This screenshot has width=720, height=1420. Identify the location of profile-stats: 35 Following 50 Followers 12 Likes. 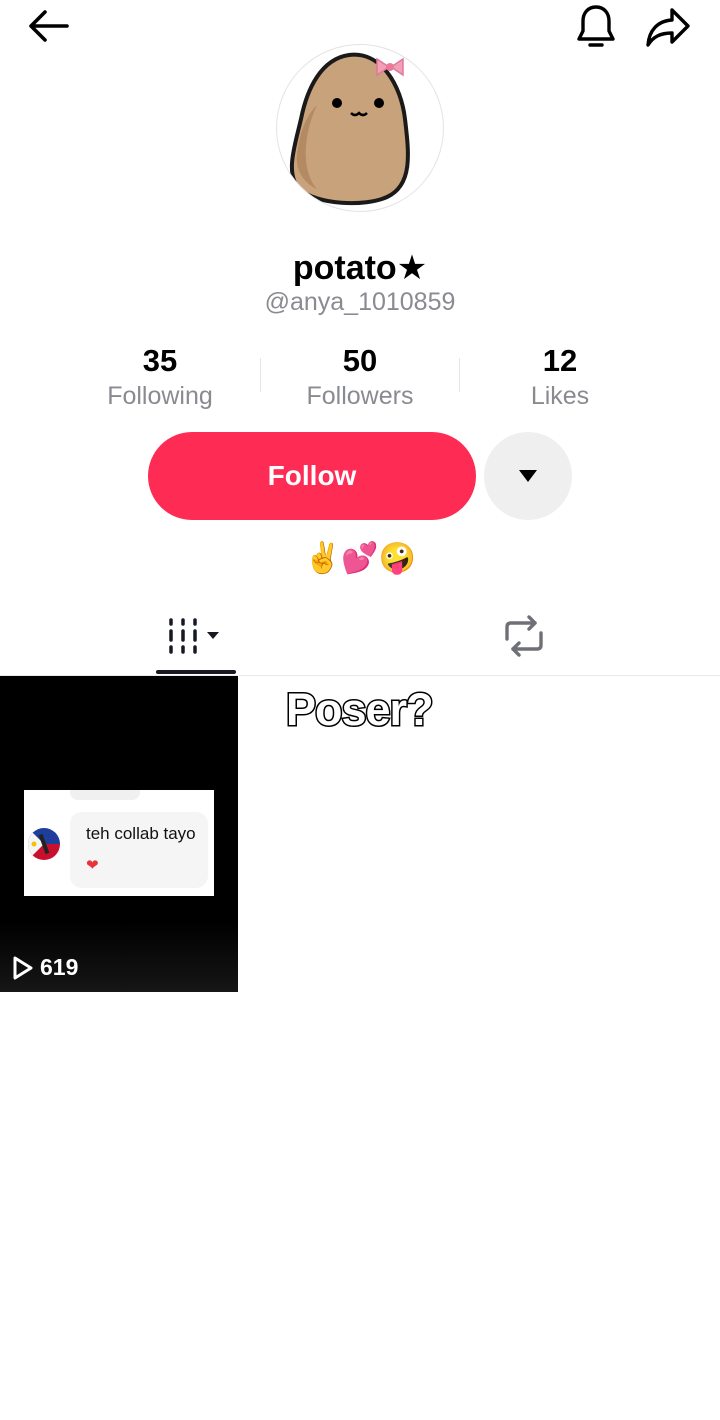
(360, 377).